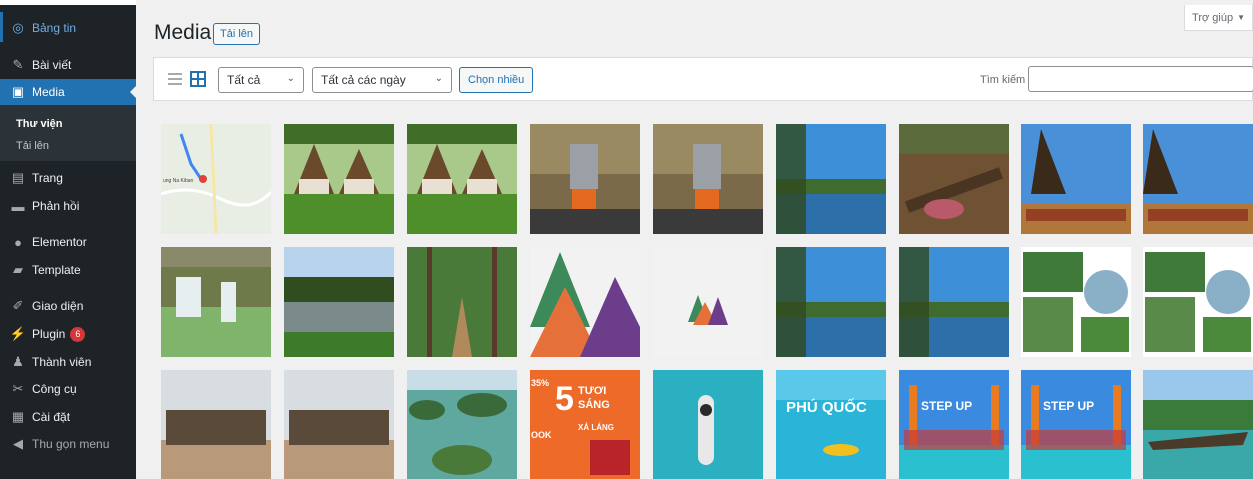 The width and height of the screenshot is (1253, 479). I want to click on menu-item-settings: ▦ Cài đặt, so click(68, 417).